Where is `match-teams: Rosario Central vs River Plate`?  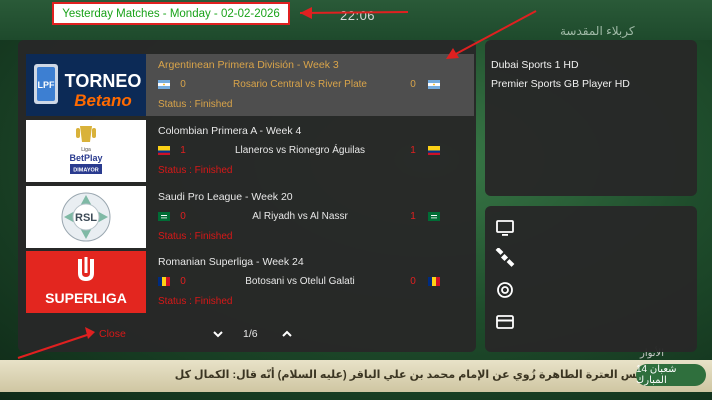 match-teams: Rosario Central vs River Plate is located at coordinates (300, 84).